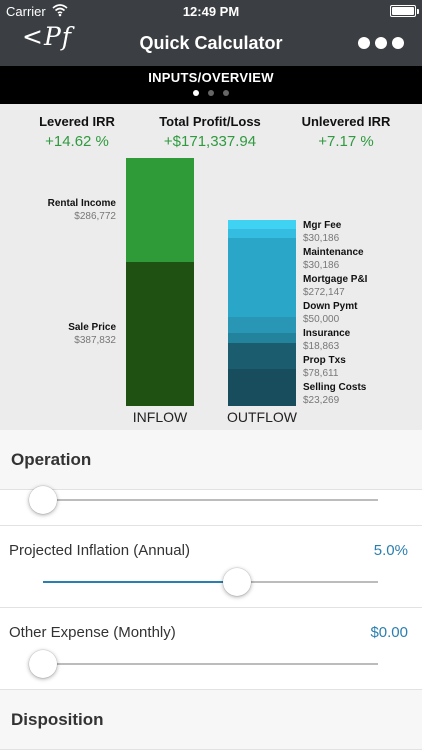 Image resolution: width=422 pixels, height=750 pixels. I want to click on page-control, so click(211, 93).